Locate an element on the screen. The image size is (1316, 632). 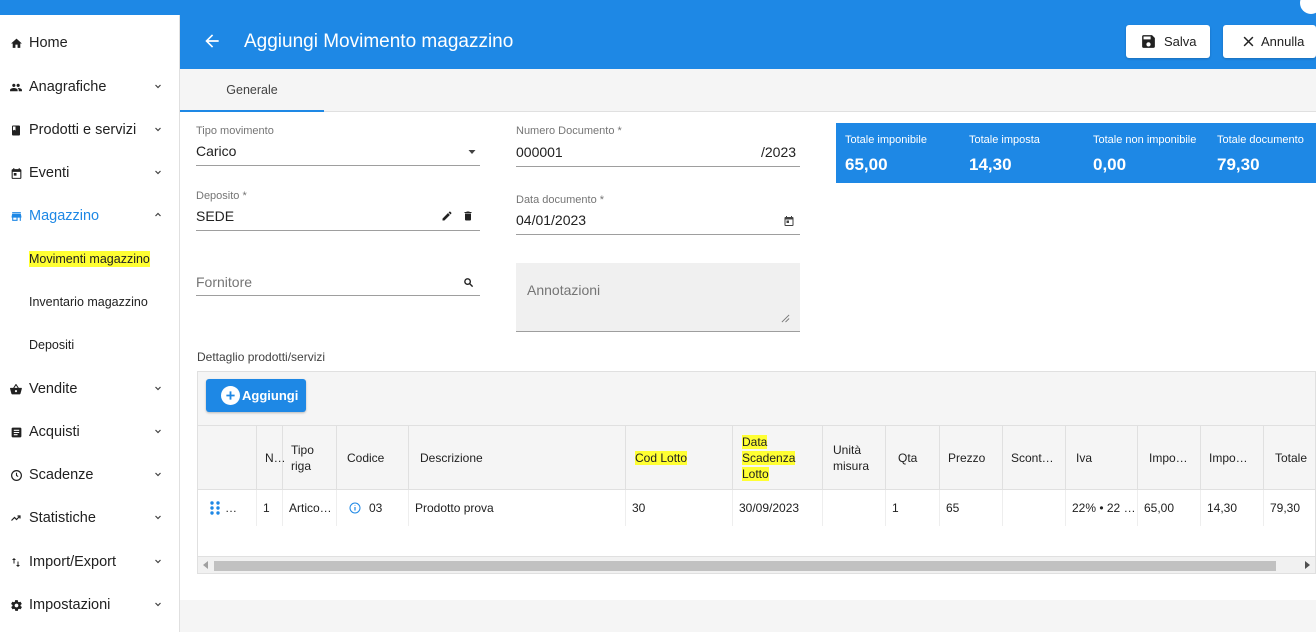
numero-documento-label: Numero Documento * is located at coordinates (569, 131).